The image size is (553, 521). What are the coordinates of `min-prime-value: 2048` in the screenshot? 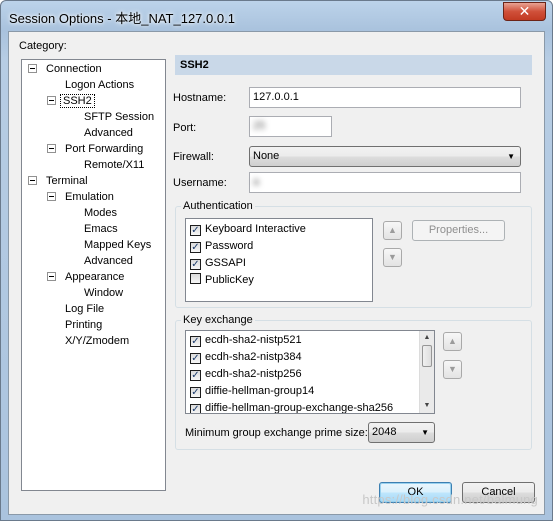 It's located at (384, 432).